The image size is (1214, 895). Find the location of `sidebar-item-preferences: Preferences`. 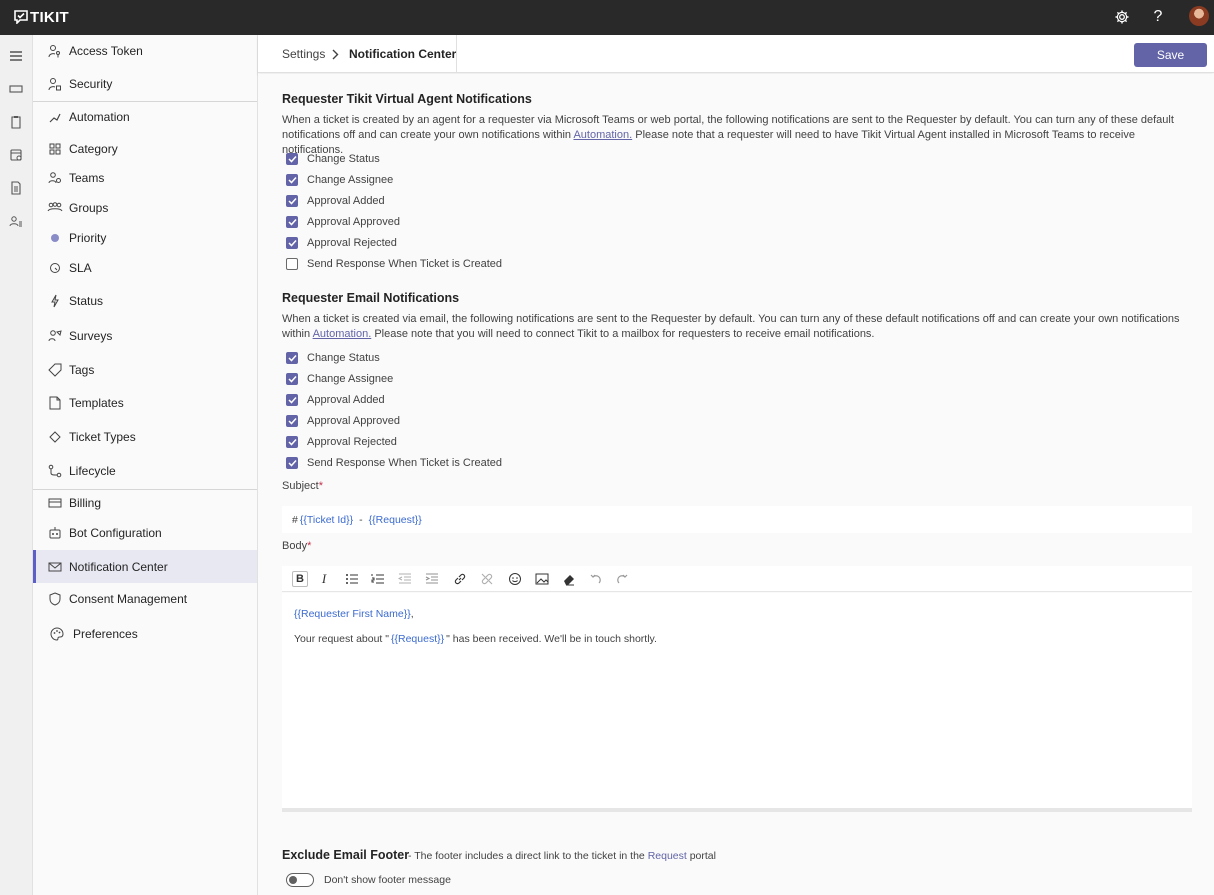

sidebar-item-preferences: Preferences is located at coordinates (145, 634).